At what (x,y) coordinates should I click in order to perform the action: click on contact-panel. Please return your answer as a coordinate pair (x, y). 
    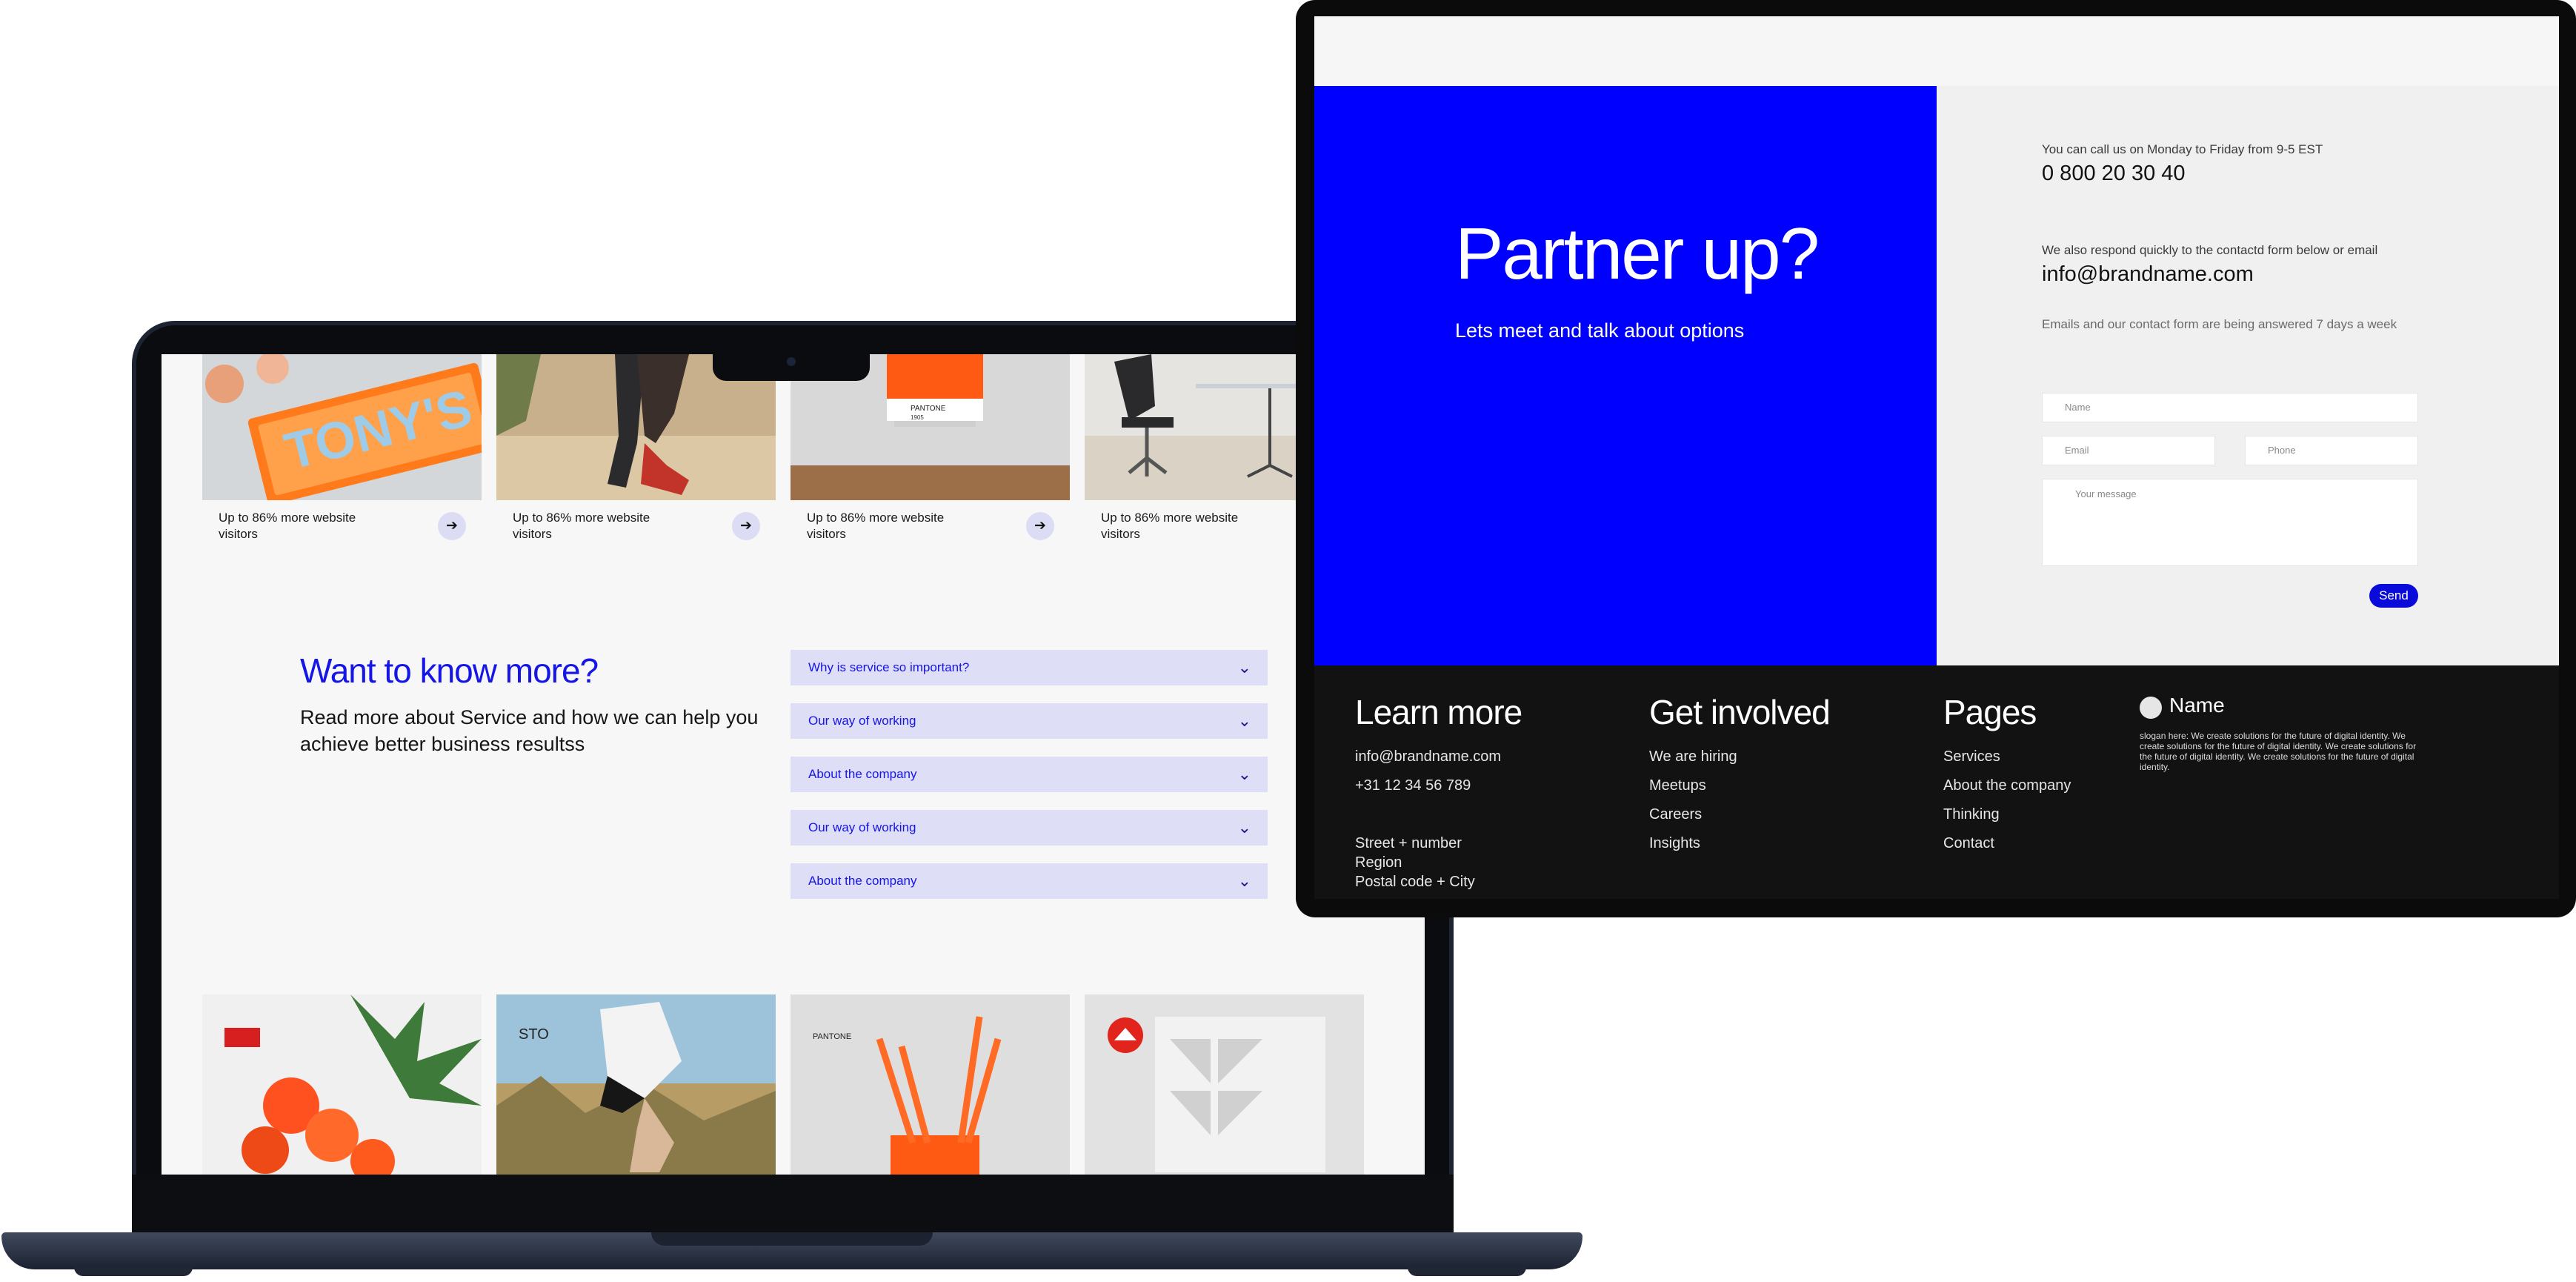
    Looking at the image, I should click on (2248, 375).